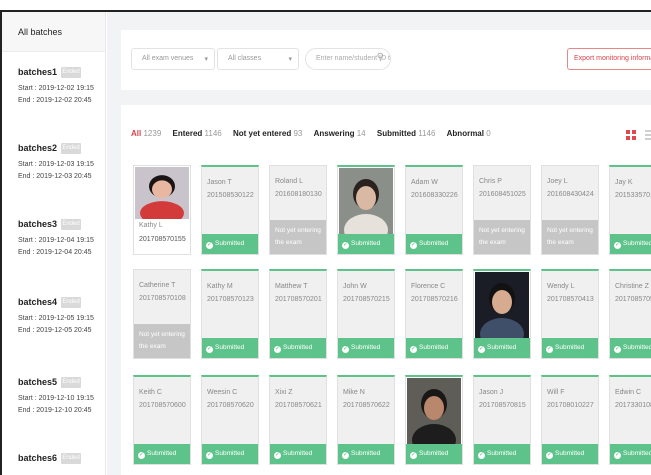 Image resolution: width=651 pixels, height=475 pixels. I want to click on student-card: Matthew T 201708570201 ✓ Submitted, so click(298, 314).